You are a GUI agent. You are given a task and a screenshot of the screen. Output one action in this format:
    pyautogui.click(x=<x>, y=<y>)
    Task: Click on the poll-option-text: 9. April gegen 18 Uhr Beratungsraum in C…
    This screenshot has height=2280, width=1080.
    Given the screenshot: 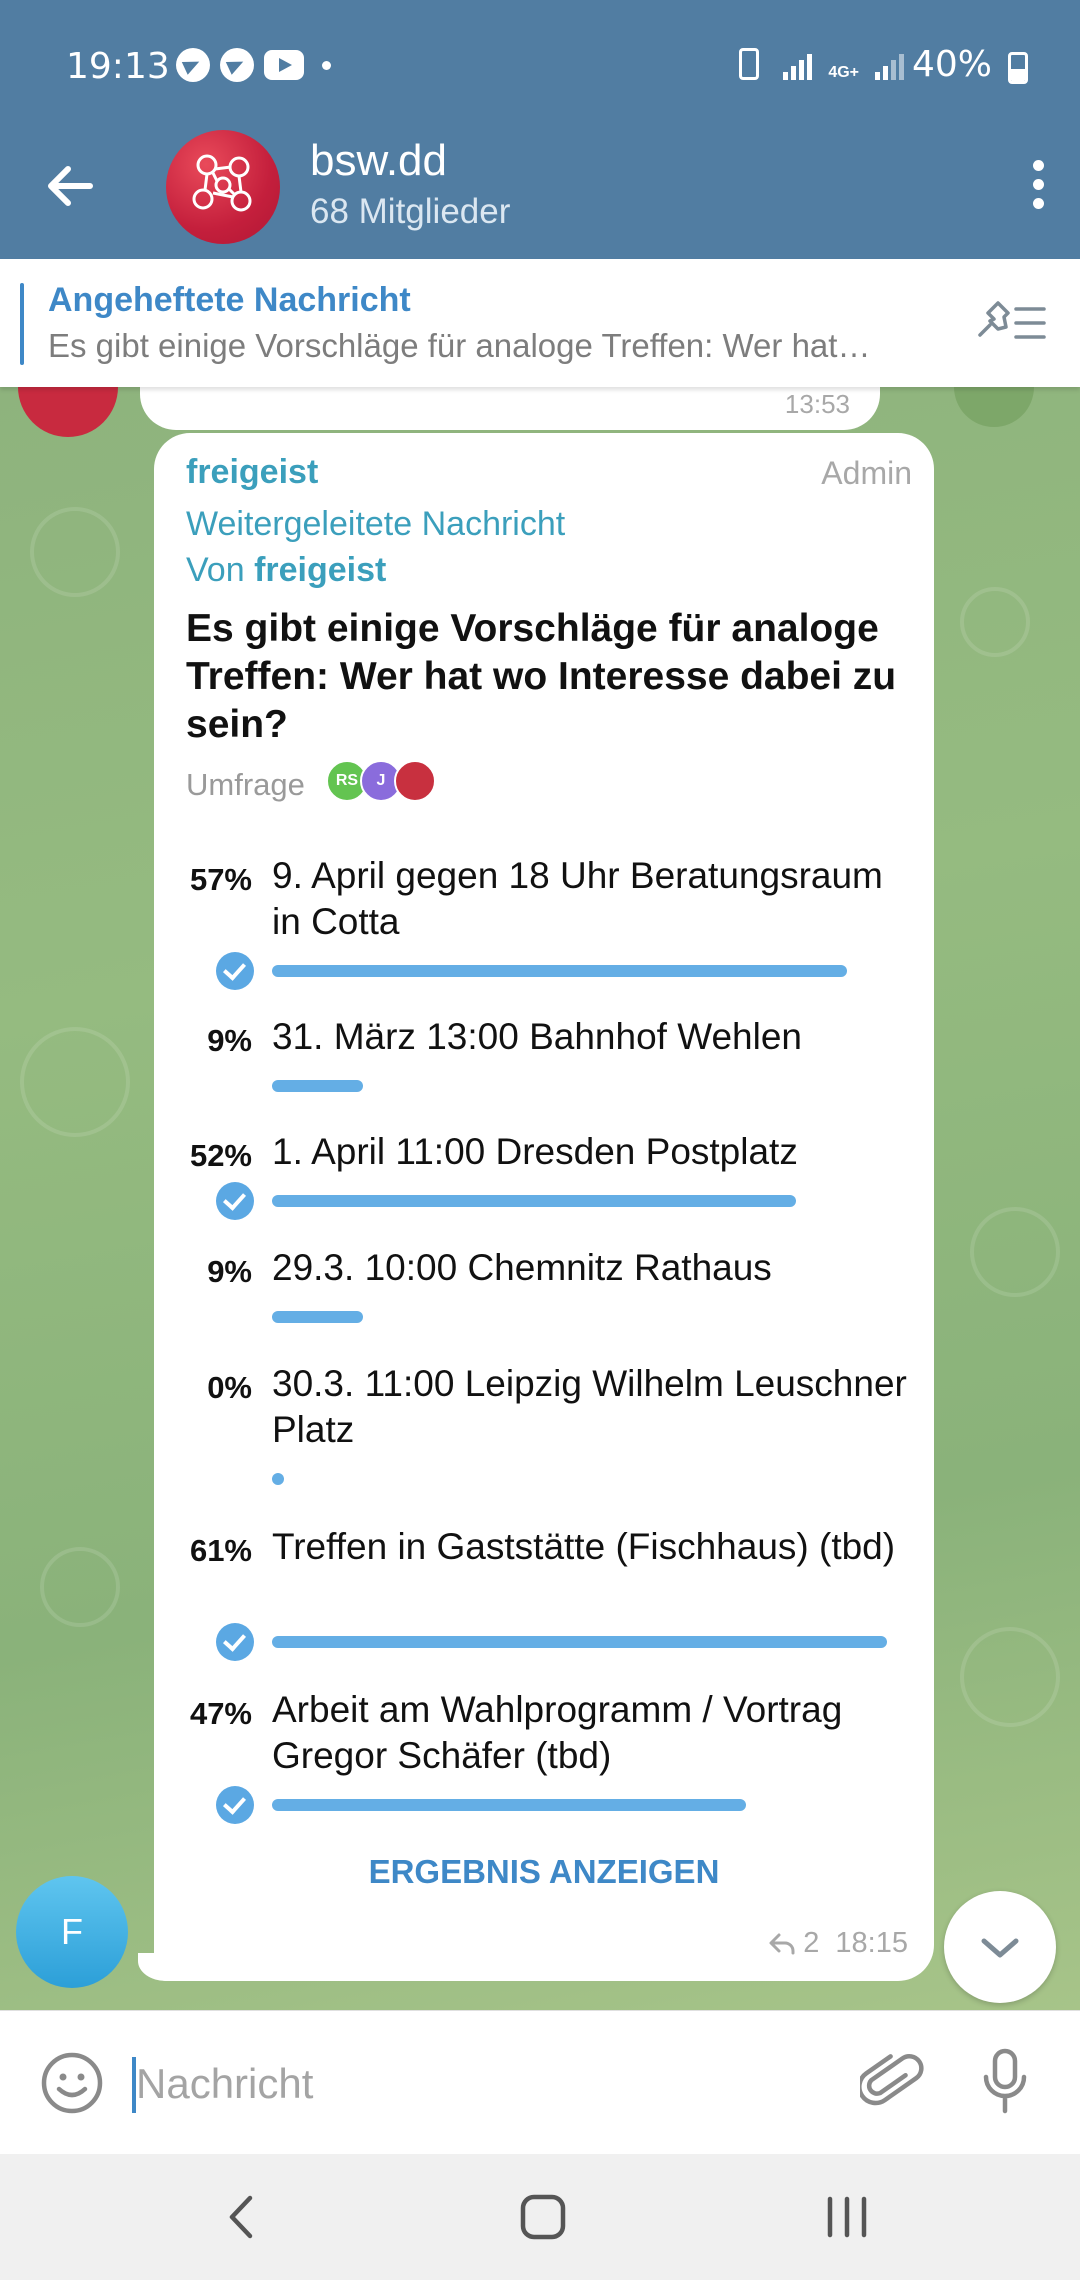 What is the action you would take?
    pyautogui.click(x=577, y=898)
    